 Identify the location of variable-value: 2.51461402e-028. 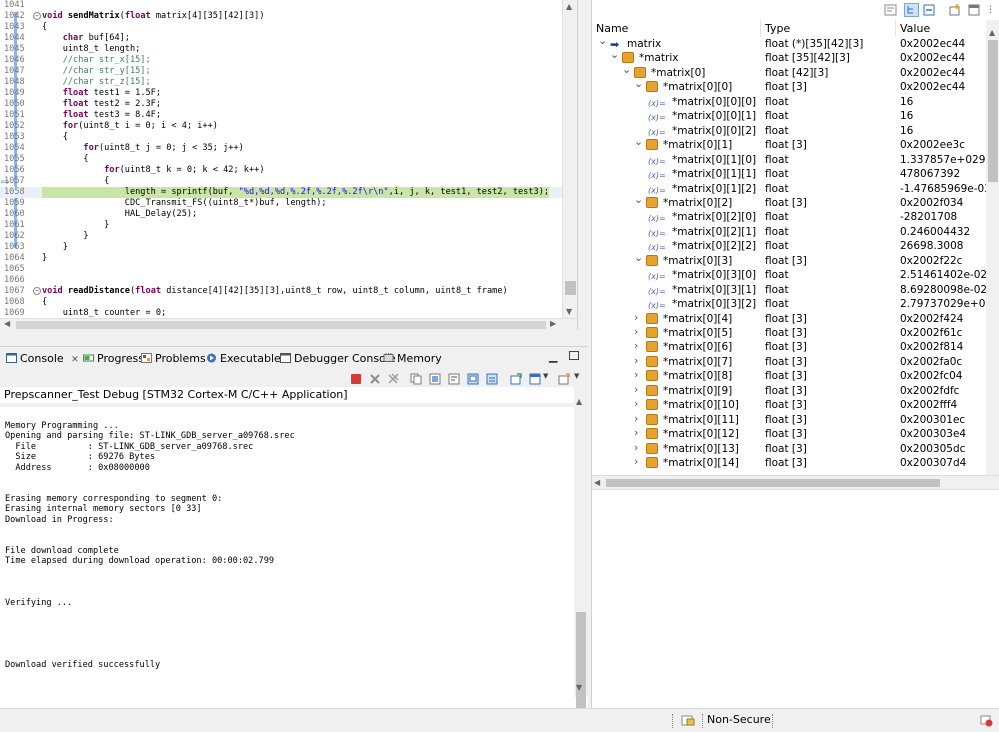
(943, 275).